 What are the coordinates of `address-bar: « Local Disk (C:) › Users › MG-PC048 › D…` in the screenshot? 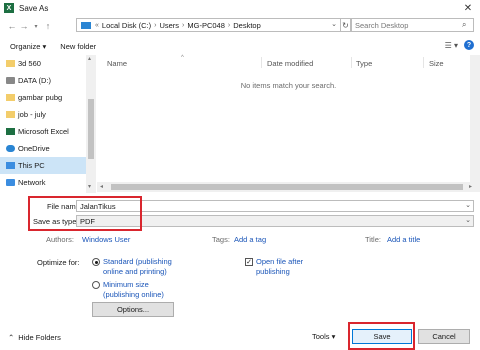 It's located at (208, 25).